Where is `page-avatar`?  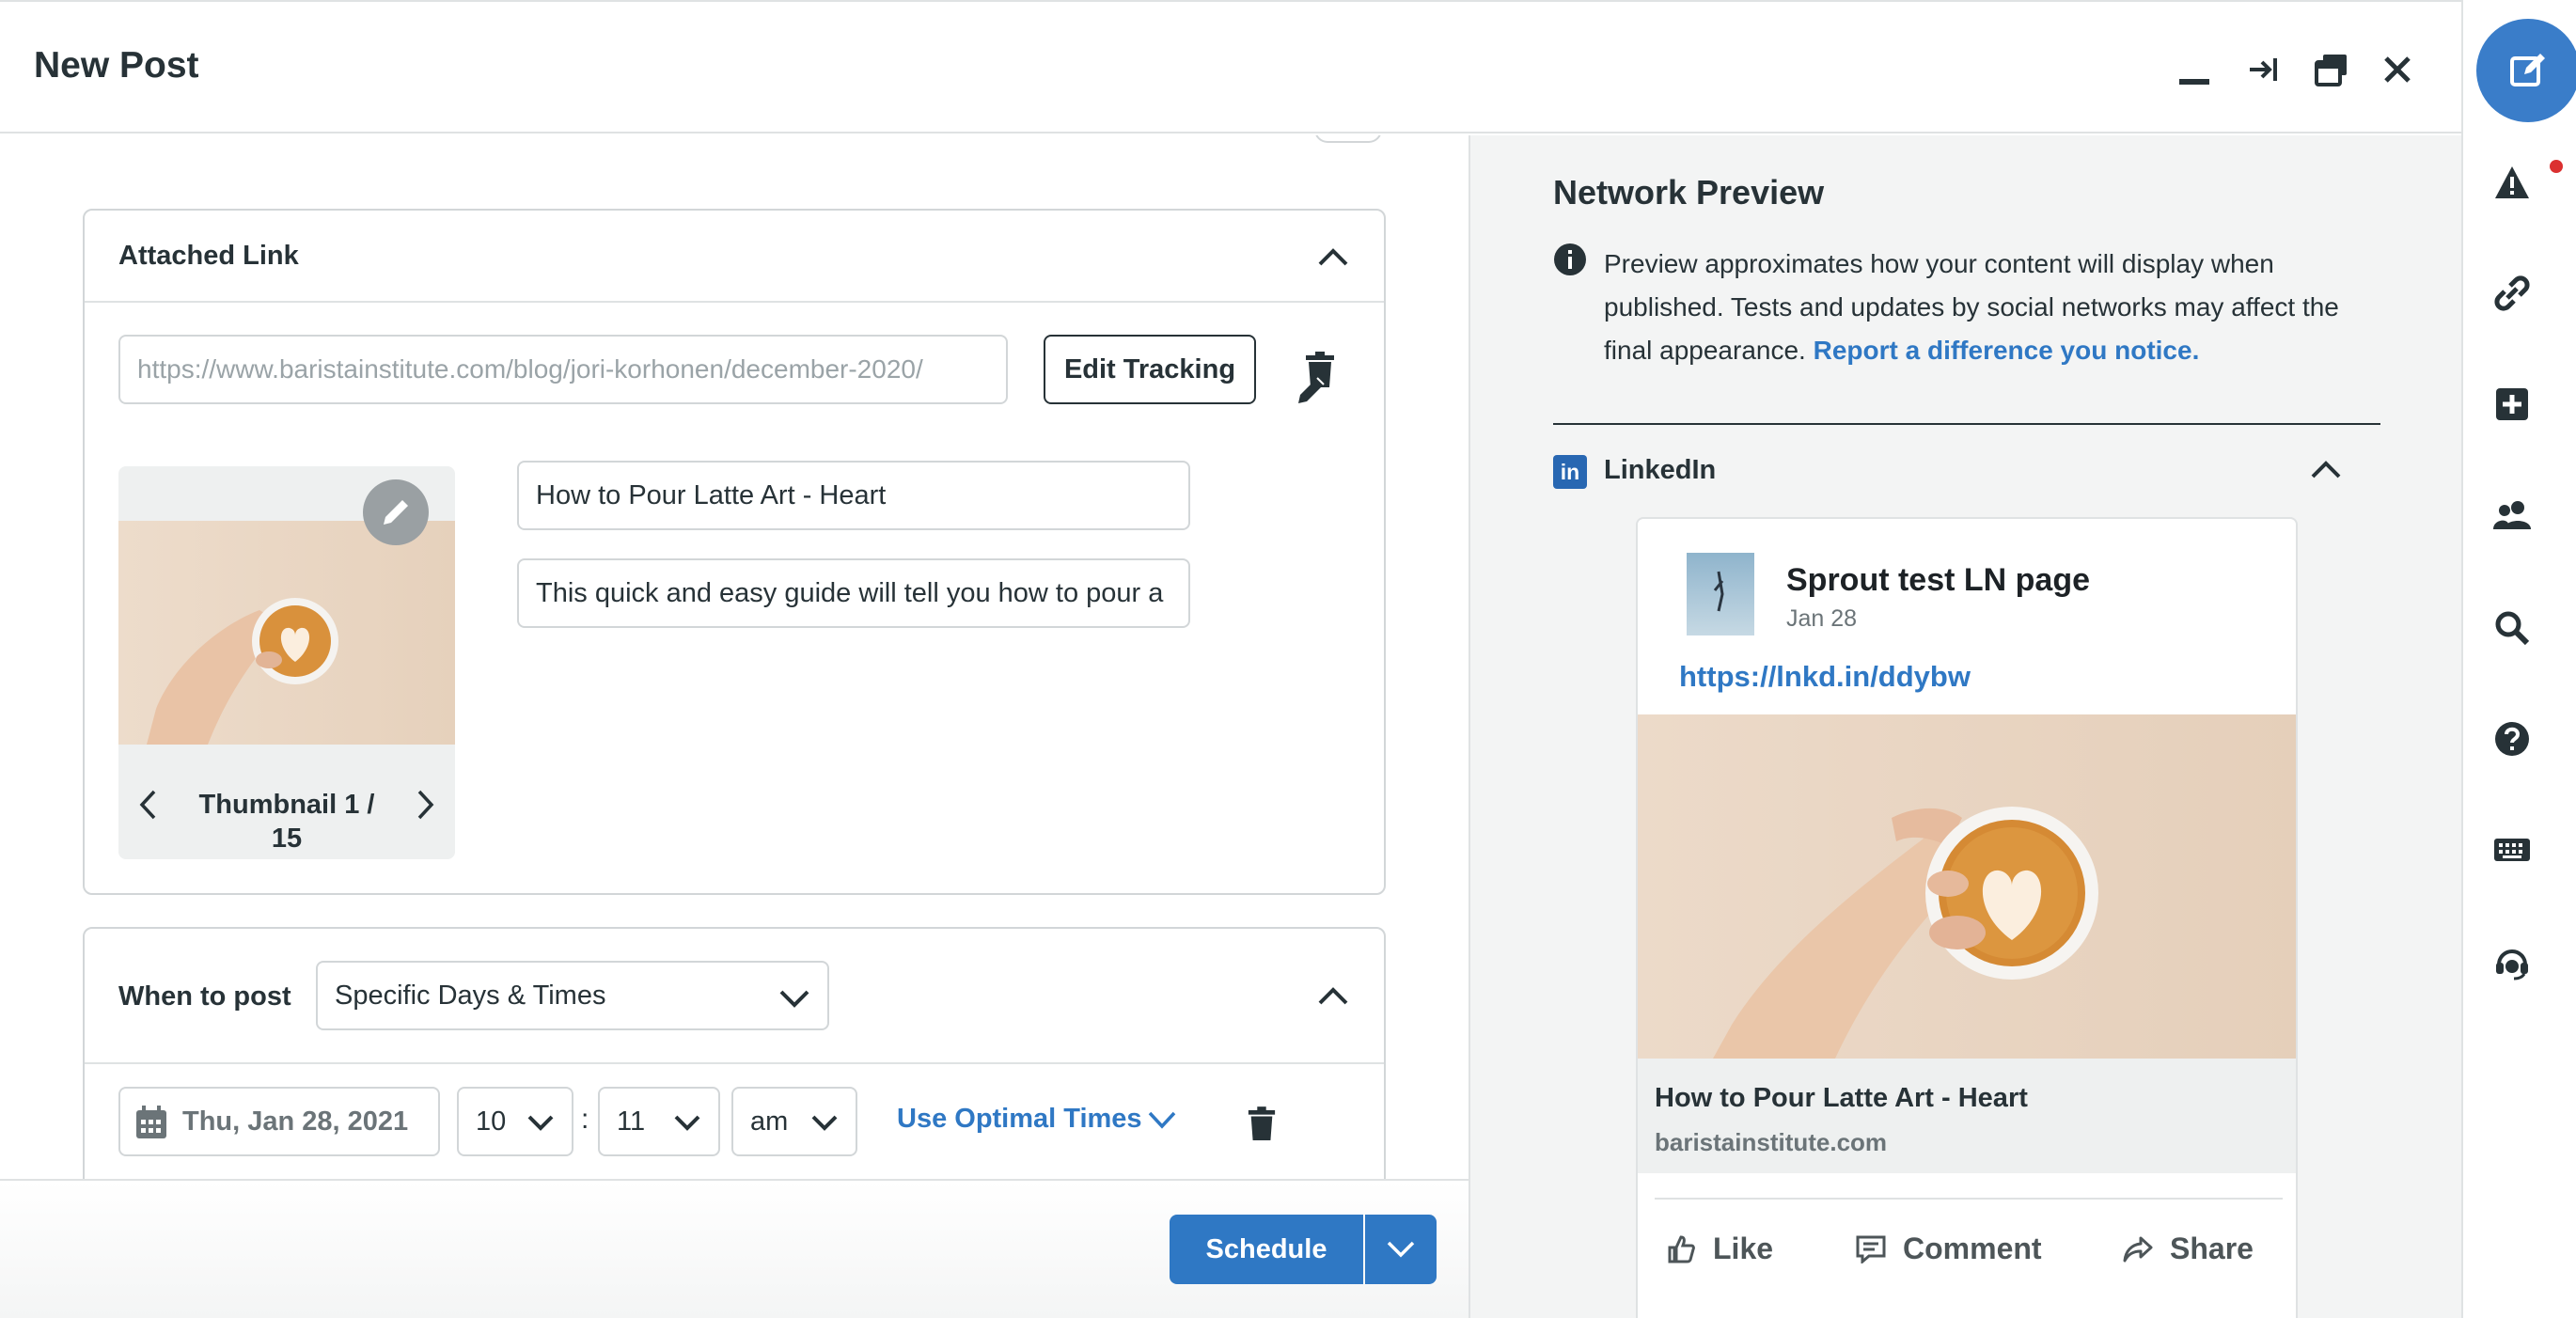
page-avatar is located at coordinates (1721, 594).